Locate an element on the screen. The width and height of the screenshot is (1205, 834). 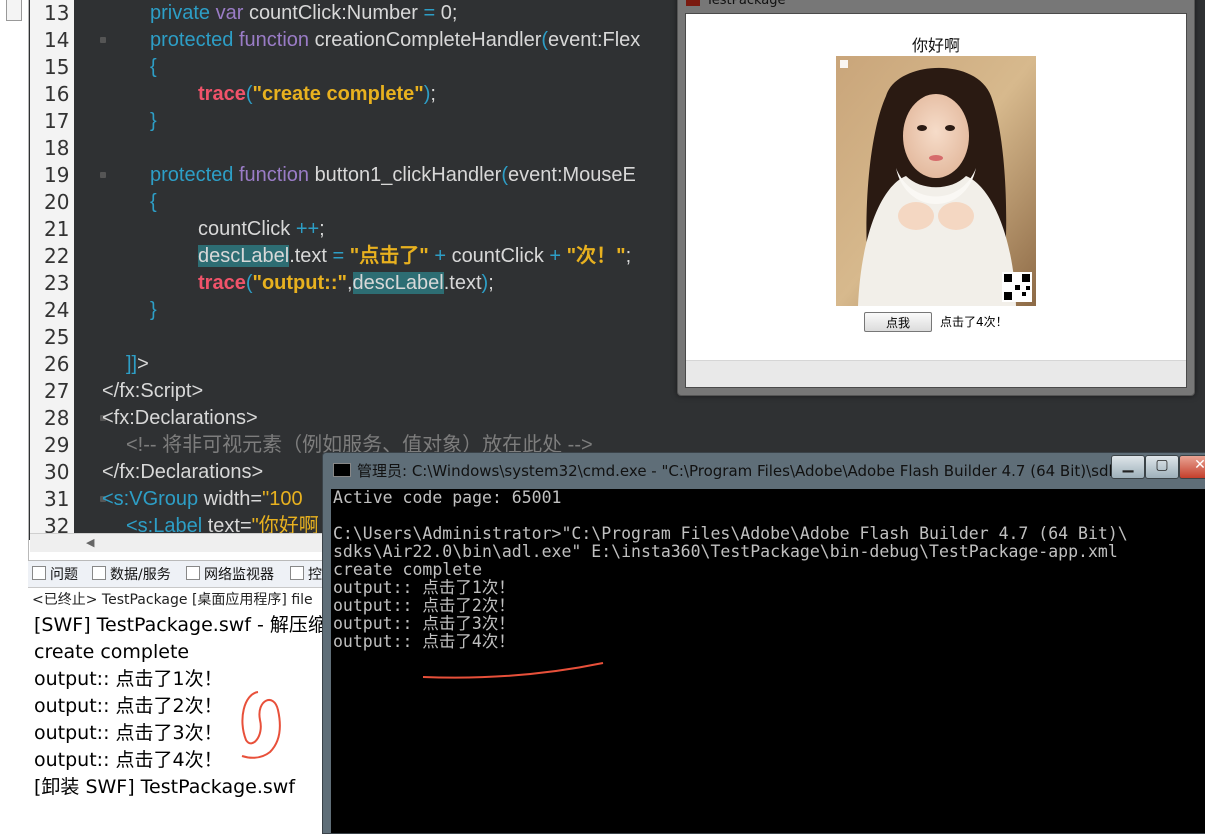
code-token: ++ is located at coordinates (307, 229).